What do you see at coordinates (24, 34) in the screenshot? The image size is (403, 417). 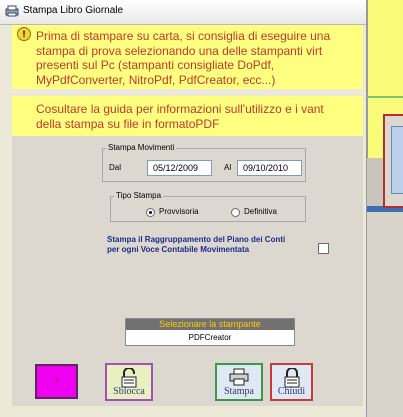 I see `info-icon: !` at bounding box center [24, 34].